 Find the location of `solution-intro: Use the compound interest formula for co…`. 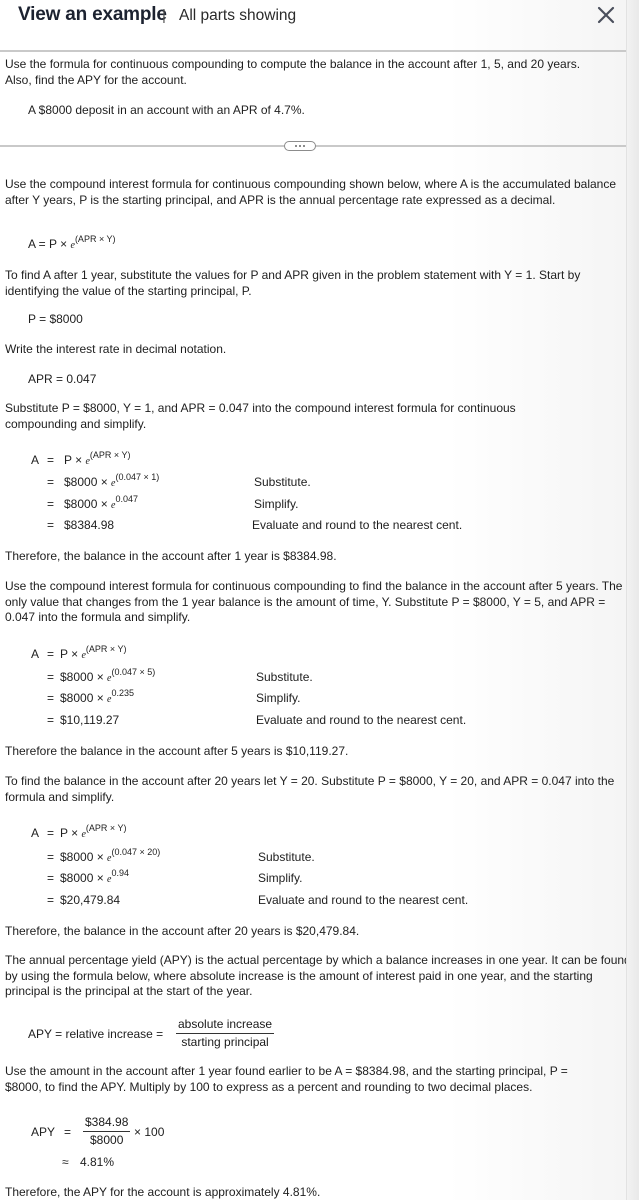

solution-intro: Use the compound interest formula for co… is located at coordinates (311, 192).